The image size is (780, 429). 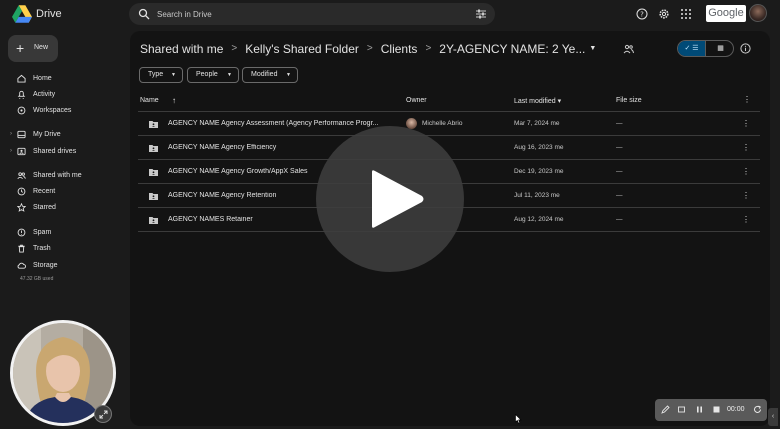 What do you see at coordinates (45, 265) in the screenshot?
I see `sidebar-item-label: Storage` at bounding box center [45, 265].